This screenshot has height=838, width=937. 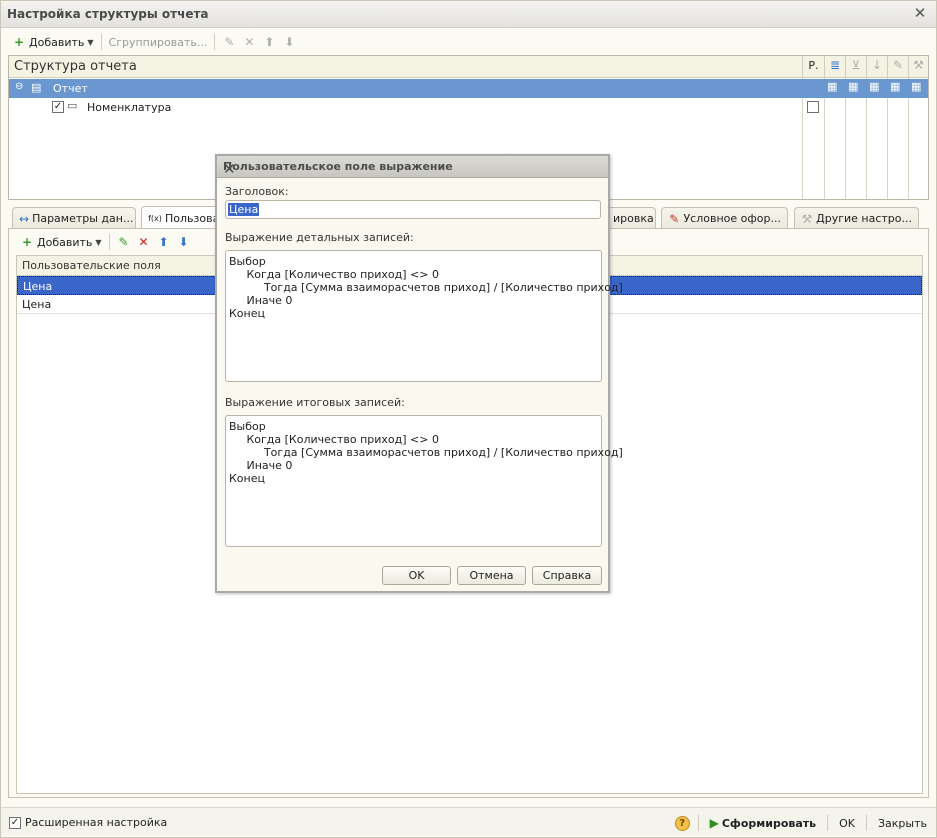 What do you see at coordinates (57, 42) in the screenshot?
I see `add-button-label: Добавить` at bounding box center [57, 42].